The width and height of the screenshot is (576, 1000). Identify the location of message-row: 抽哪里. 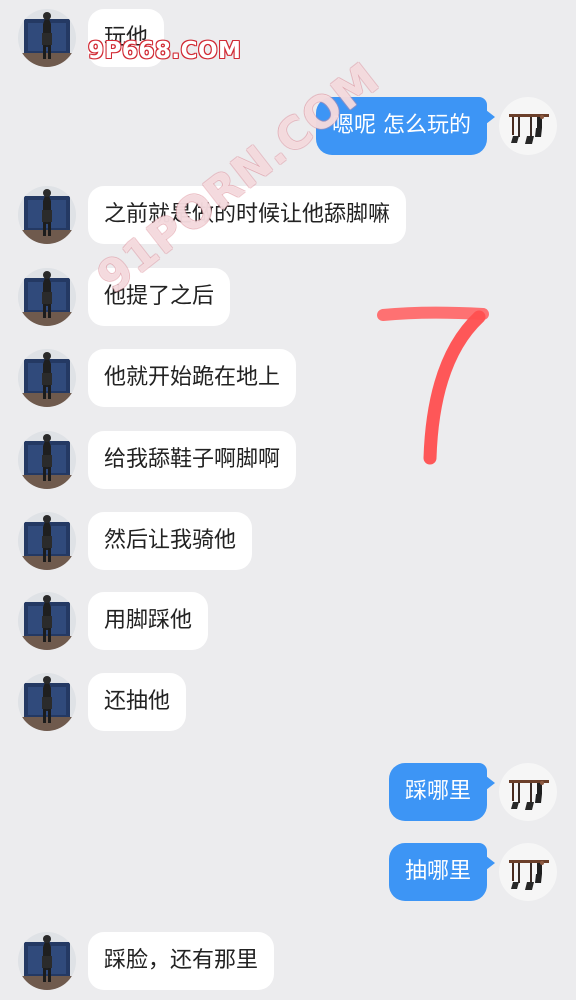
(288, 875).